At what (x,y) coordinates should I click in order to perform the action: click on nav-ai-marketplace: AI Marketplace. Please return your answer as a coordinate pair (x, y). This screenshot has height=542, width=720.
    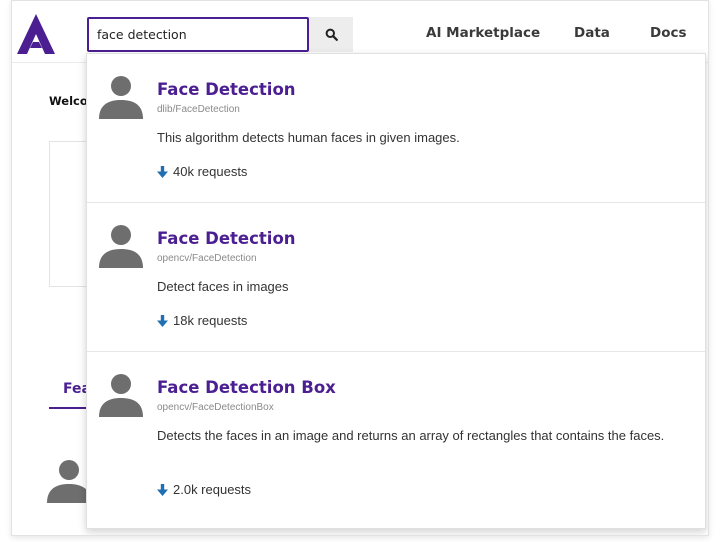
    Looking at the image, I should click on (483, 33).